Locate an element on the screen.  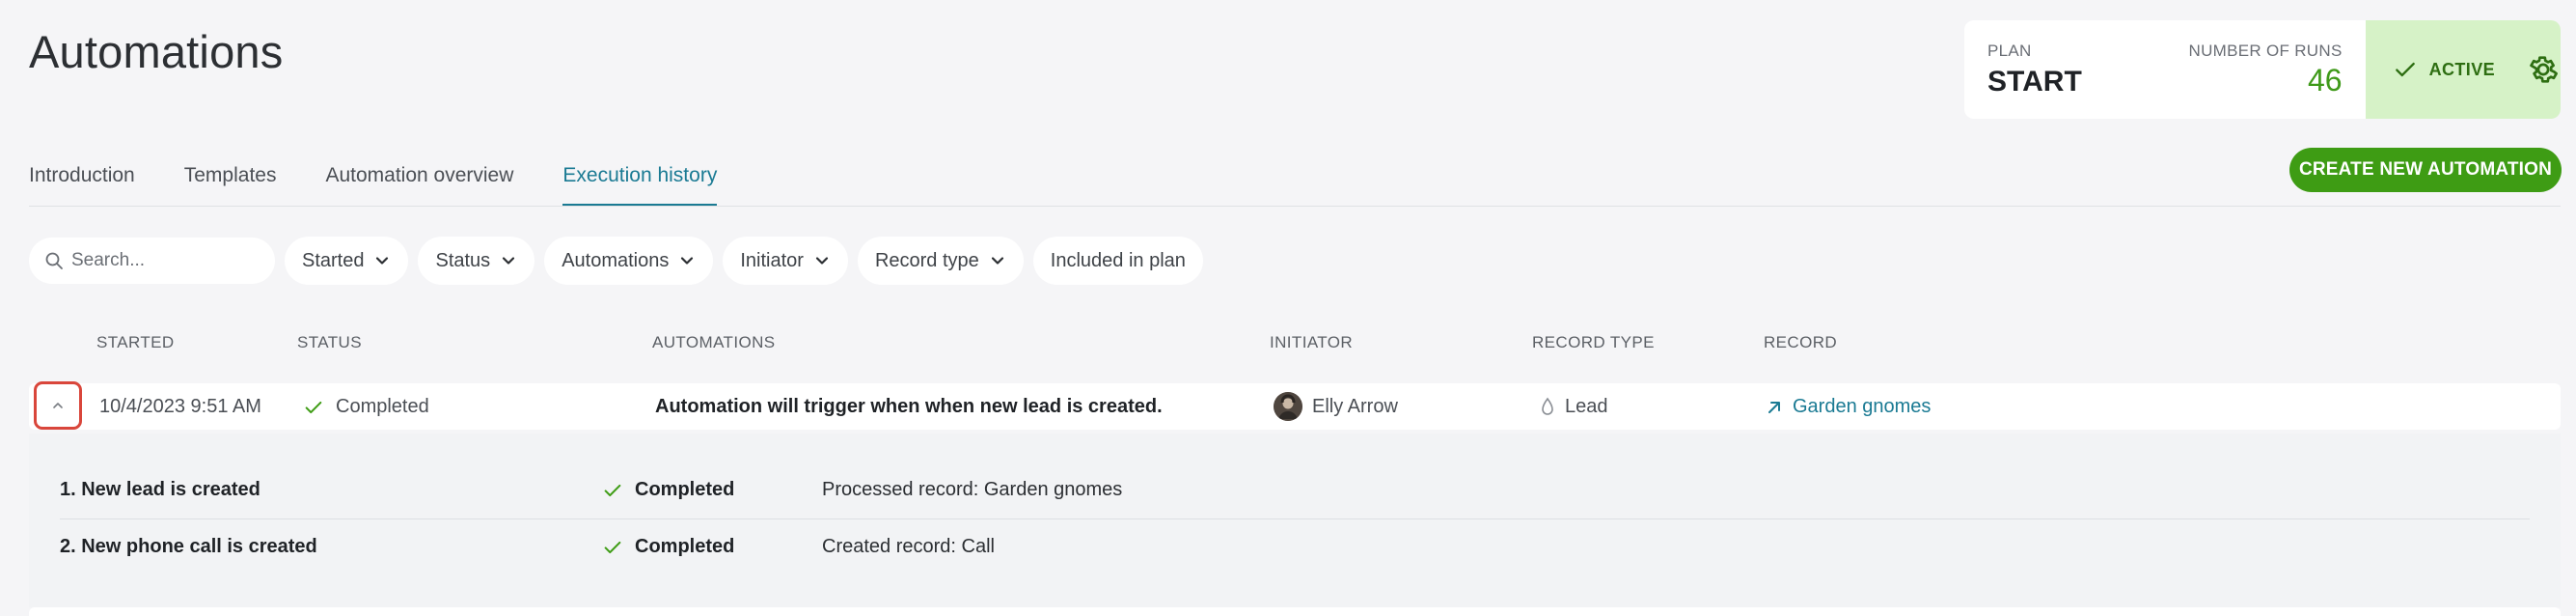
step-detail: Created record: Call is located at coordinates (909, 547).